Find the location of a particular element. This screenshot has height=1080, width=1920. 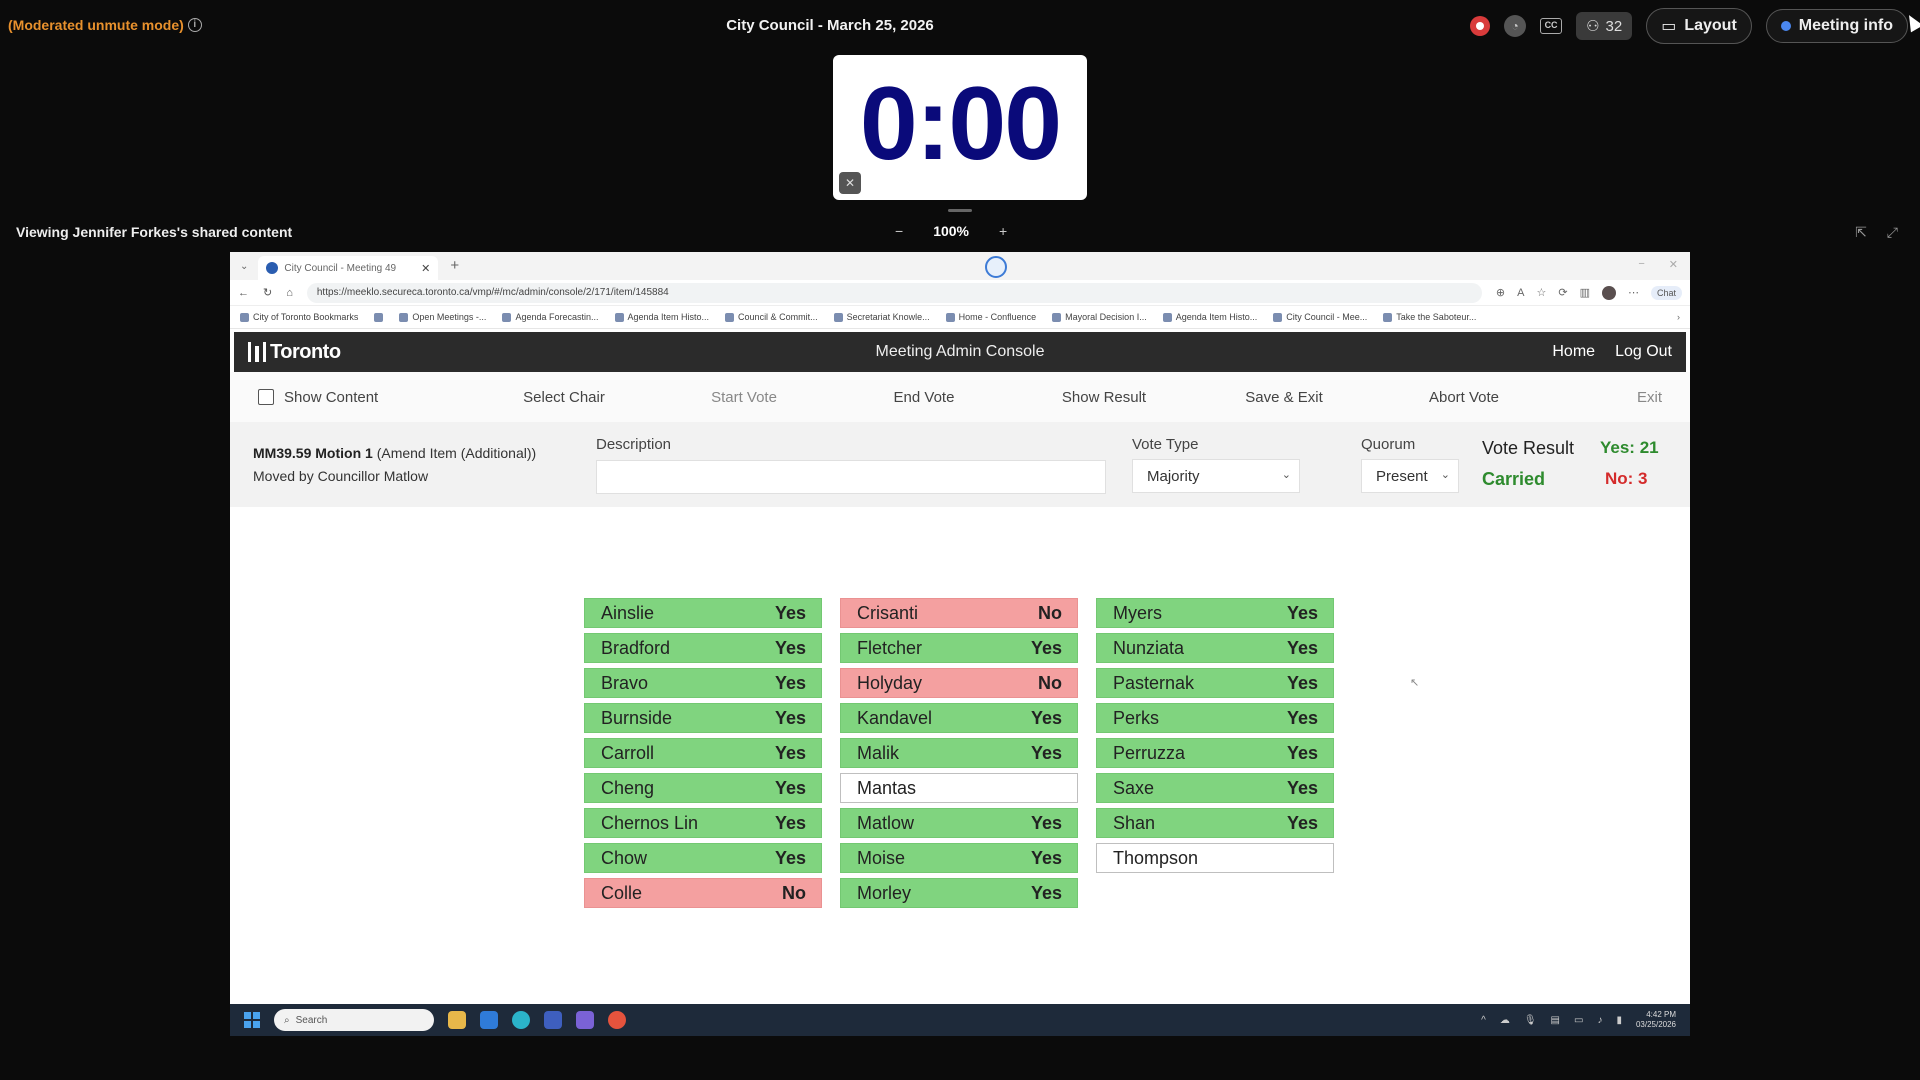

show-content-checkbox is located at coordinates (266, 397).